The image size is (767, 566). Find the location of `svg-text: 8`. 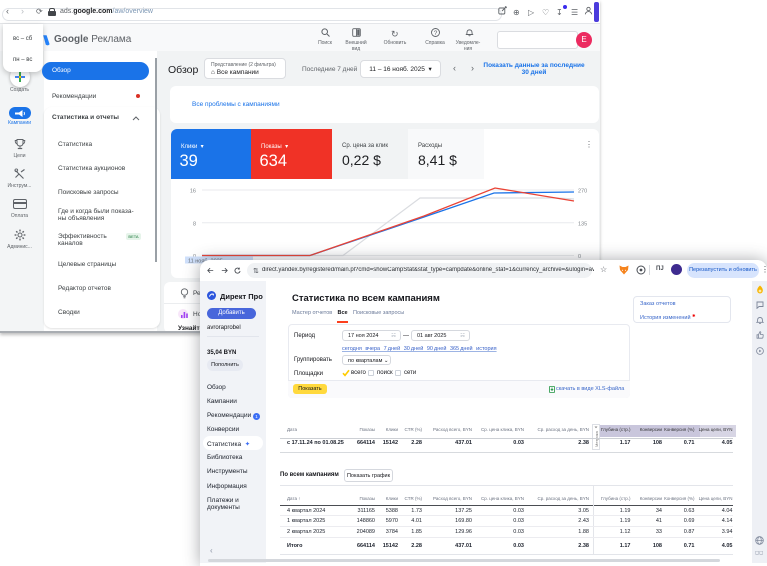

svg-text: 8 is located at coordinates (194, 224).